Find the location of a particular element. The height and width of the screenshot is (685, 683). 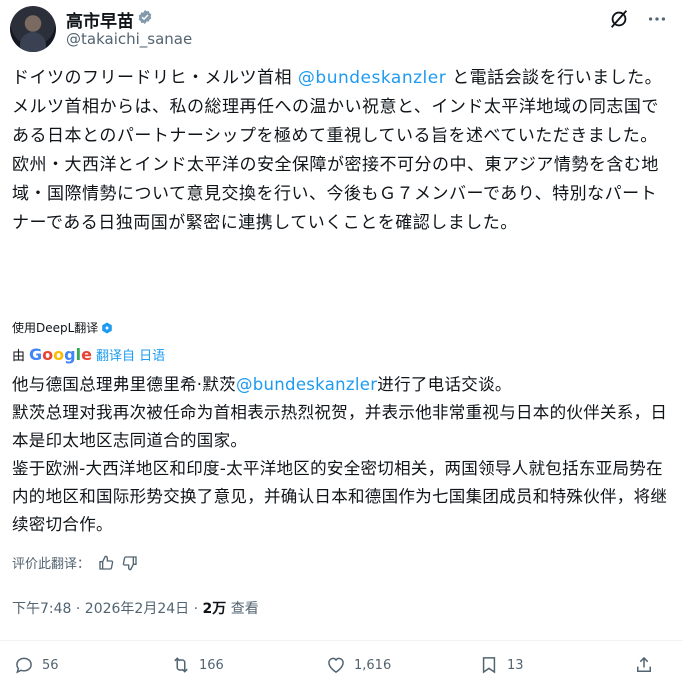

translated-by-google: 由 Google 翻译自 日语 is located at coordinates (88, 354).